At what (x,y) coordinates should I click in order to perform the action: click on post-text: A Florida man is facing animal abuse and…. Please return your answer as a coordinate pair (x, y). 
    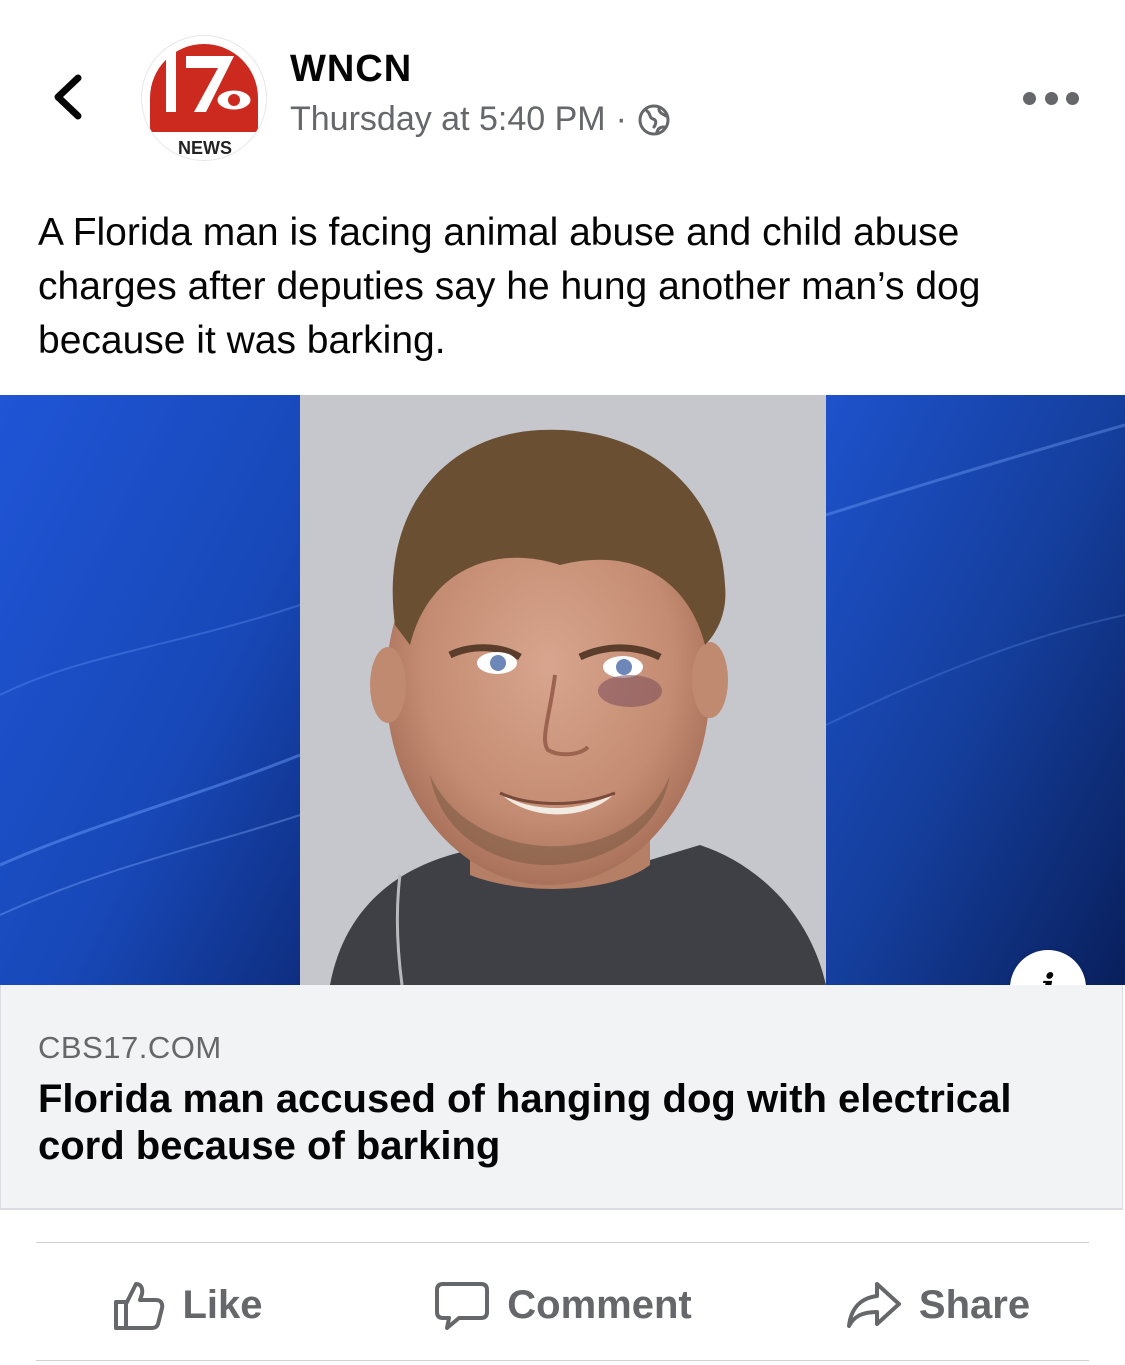
    Looking at the image, I should click on (509, 286).